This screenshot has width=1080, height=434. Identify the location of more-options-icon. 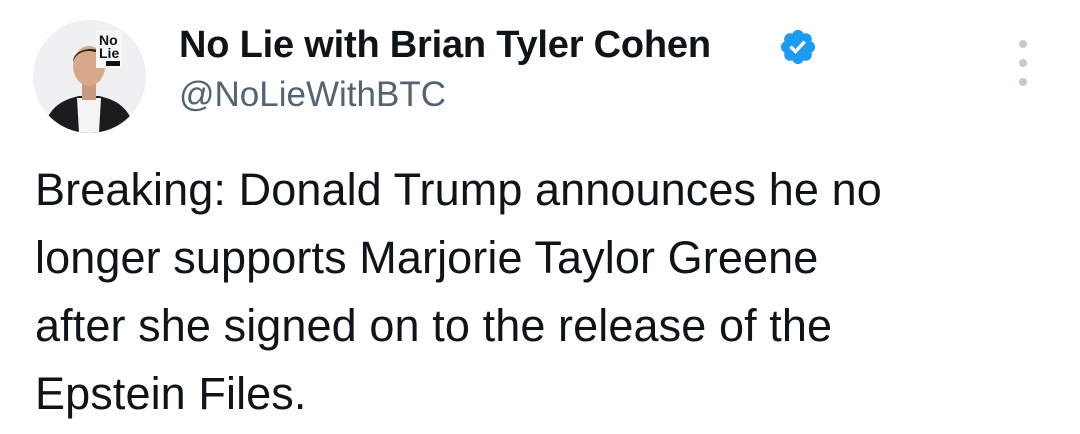
(1023, 63).